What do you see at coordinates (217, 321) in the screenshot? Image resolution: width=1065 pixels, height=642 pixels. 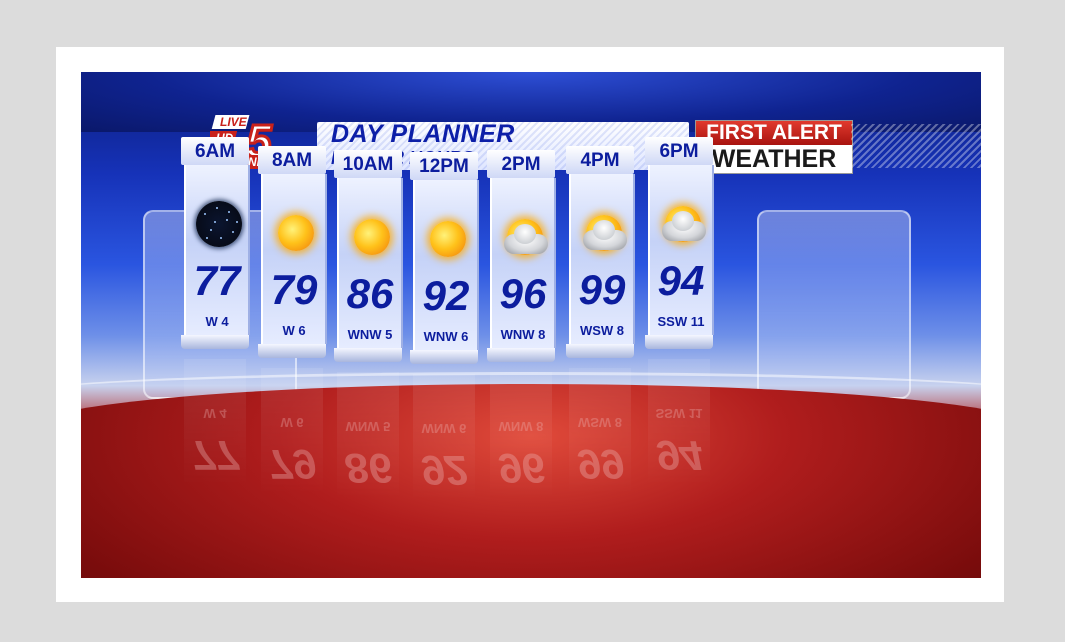 I see `forecast-wind: W 4` at bounding box center [217, 321].